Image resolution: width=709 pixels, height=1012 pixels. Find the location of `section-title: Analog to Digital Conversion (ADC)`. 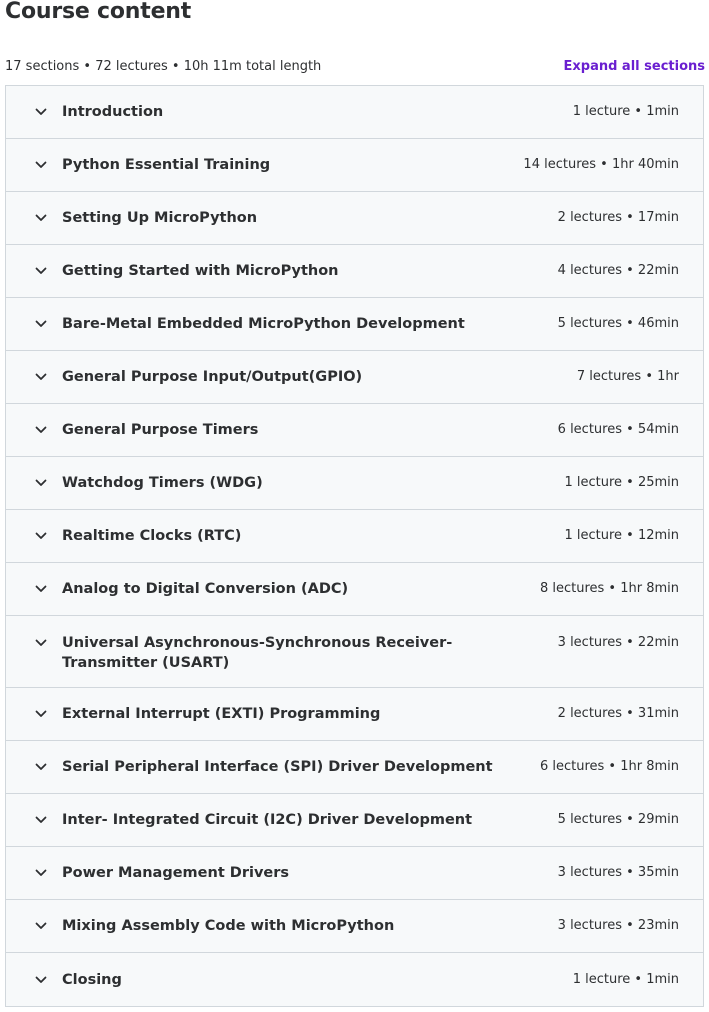

section-title: Analog to Digital Conversion (ADC) is located at coordinates (205, 589).